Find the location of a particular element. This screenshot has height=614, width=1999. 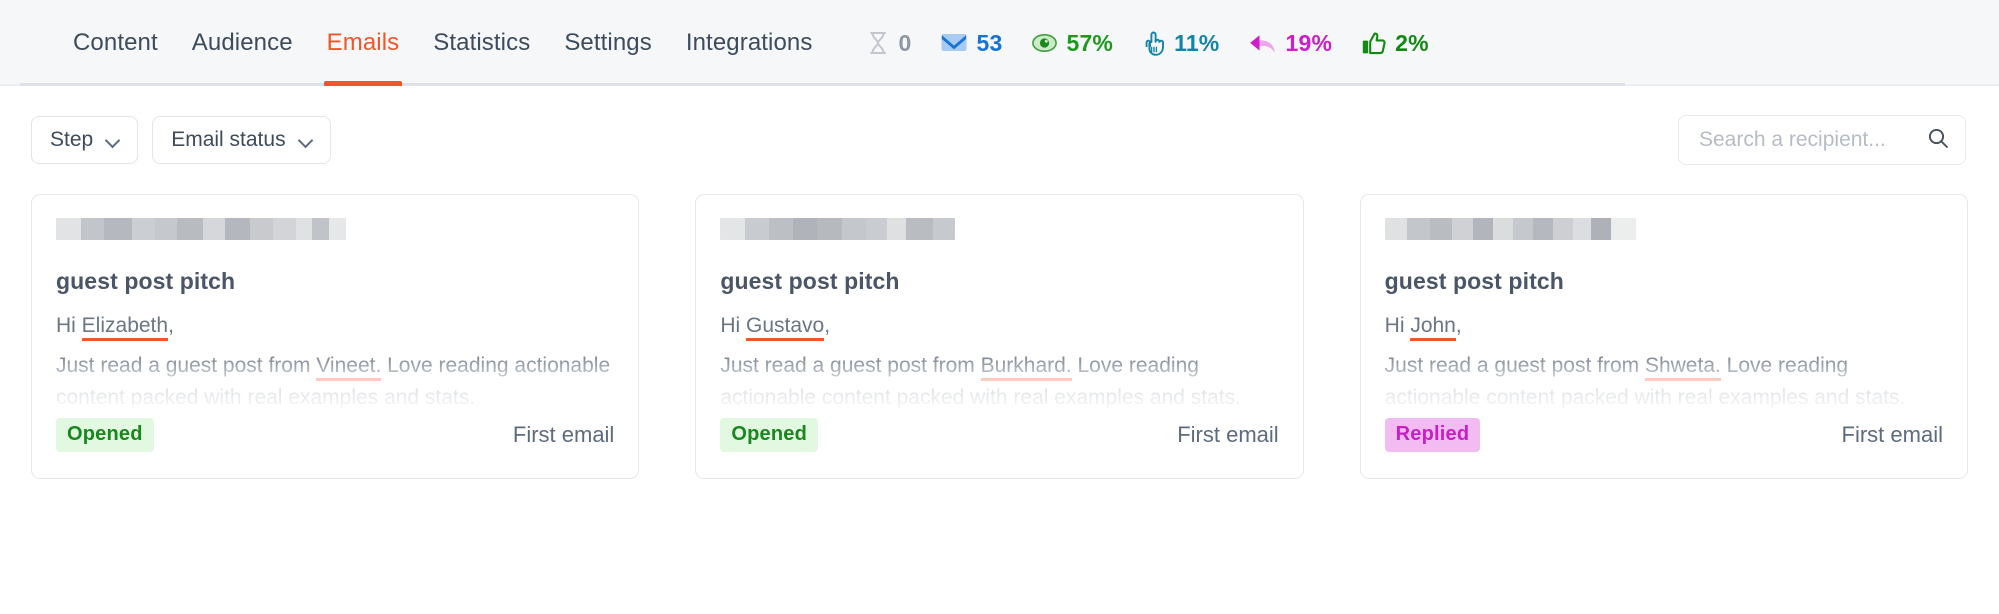

email-greeting-line: Hi John, is located at coordinates (1664, 326).